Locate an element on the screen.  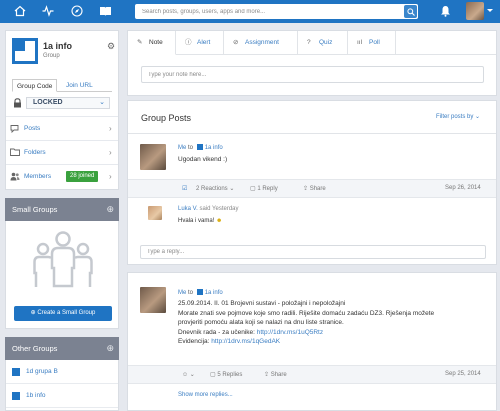
reply-button: ▢ 5 Replies is located at coordinates (226, 374).